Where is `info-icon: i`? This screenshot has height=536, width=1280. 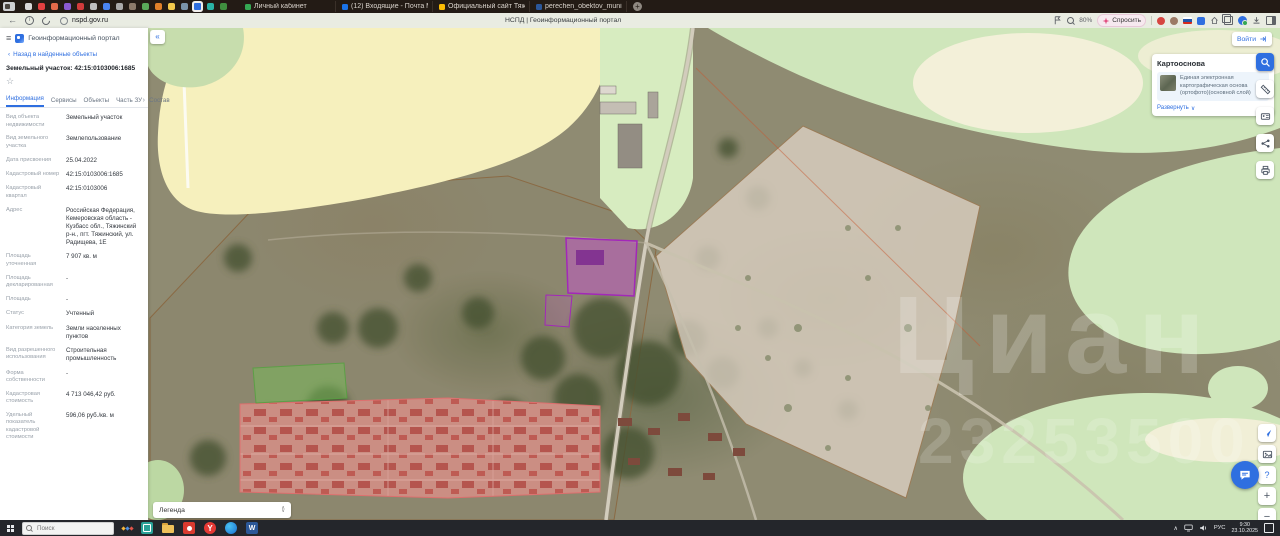 info-icon: i is located at coordinates (29, 20).